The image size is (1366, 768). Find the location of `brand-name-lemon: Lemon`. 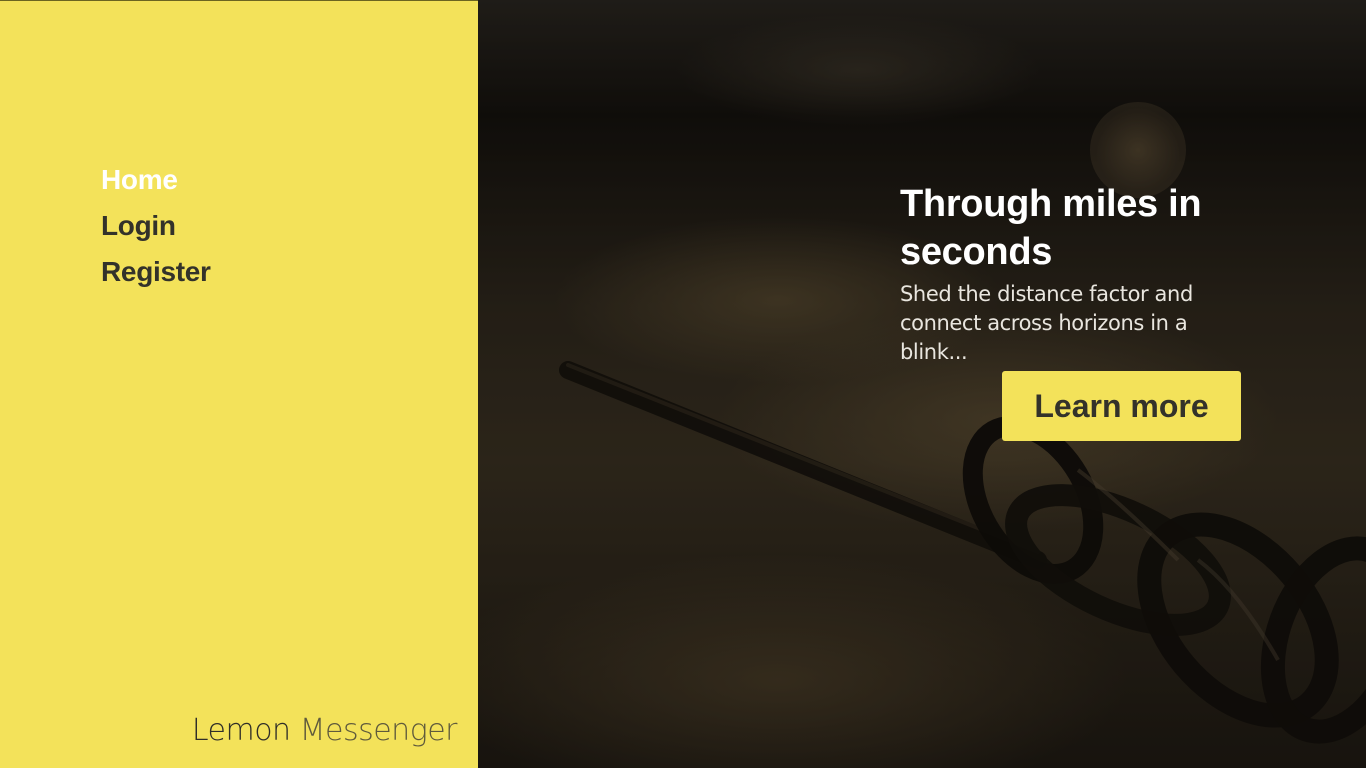

brand-name-lemon: Lemon is located at coordinates (241, 730).